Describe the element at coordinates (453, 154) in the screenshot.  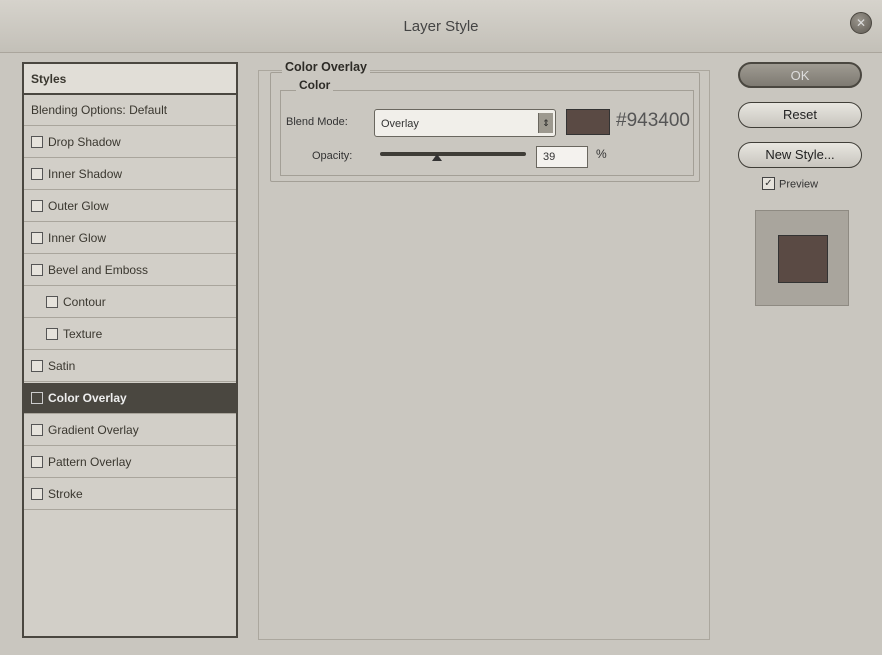
I see `opacity-slider` at that location.